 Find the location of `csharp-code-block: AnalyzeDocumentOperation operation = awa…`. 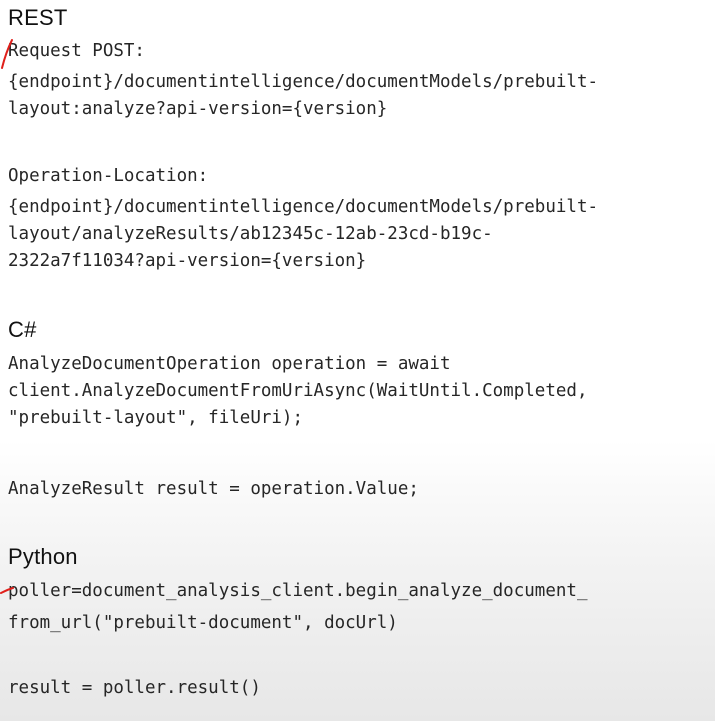

csharp-code-block: AnalyzeDocumentOperation operation = awa… is located at coordinates (361, 391).